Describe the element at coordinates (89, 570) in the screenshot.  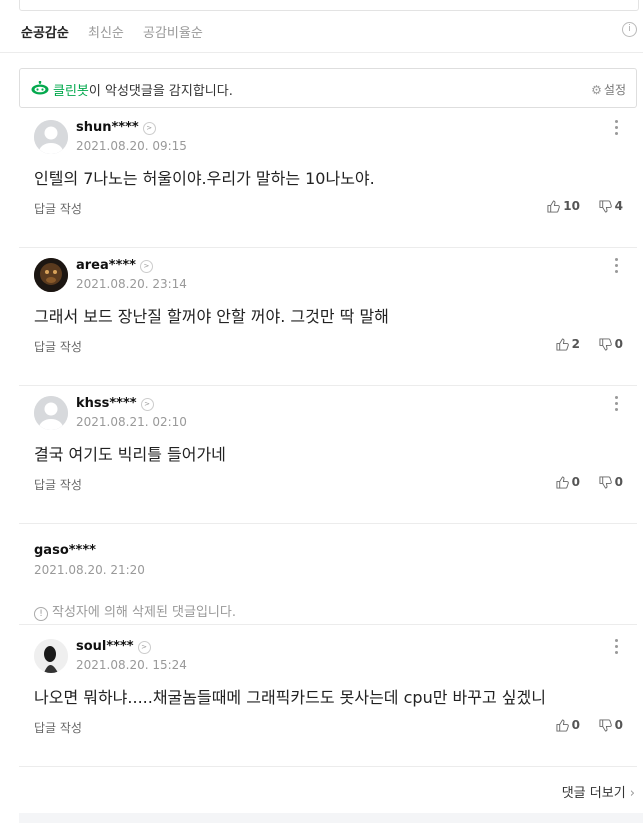
I see `comment-date: 2021.08.20. 21:20` at that location.